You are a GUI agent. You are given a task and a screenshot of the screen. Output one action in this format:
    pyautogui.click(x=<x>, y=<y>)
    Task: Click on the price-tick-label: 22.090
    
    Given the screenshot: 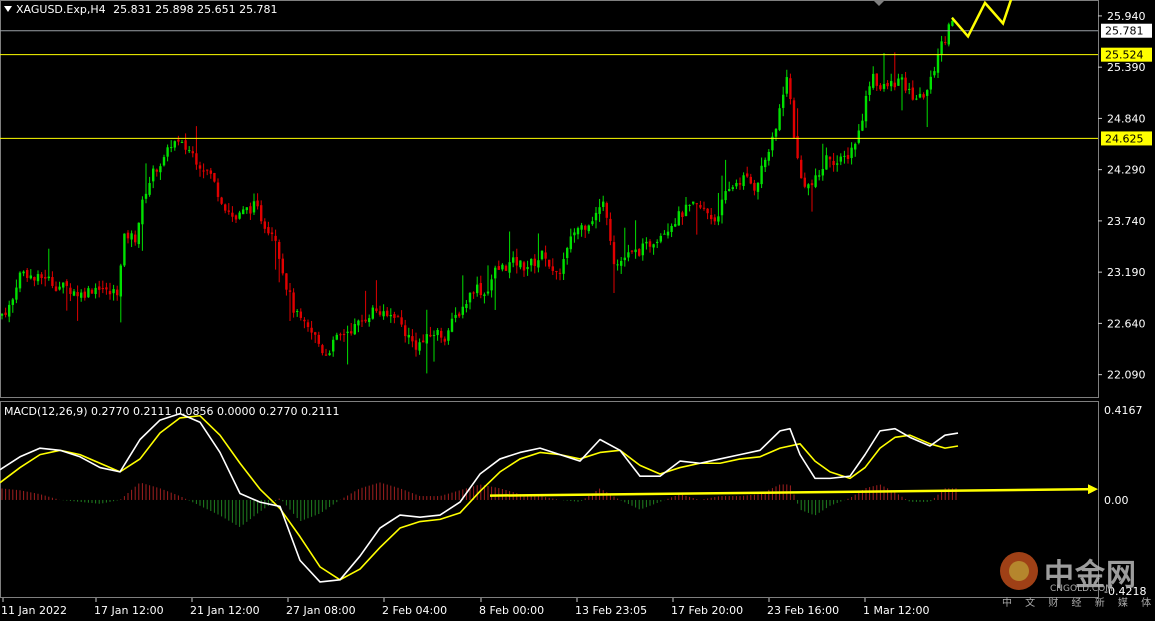 What is the action you would take?
    pyautogui.click(x=1126, y=375)
    